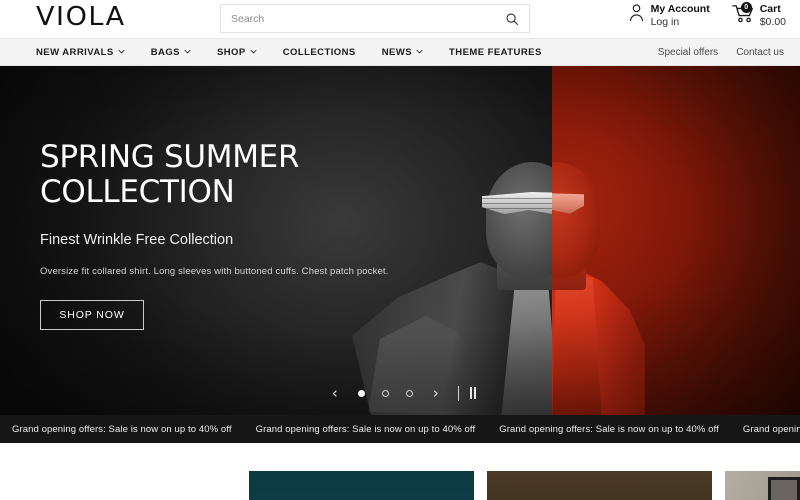 Image resolution: width=800 pixels, height=500 pixels. What do you see at coordinates (358, 18) in the screenshot?
I see `search-input` at bounding box center [358, 18].